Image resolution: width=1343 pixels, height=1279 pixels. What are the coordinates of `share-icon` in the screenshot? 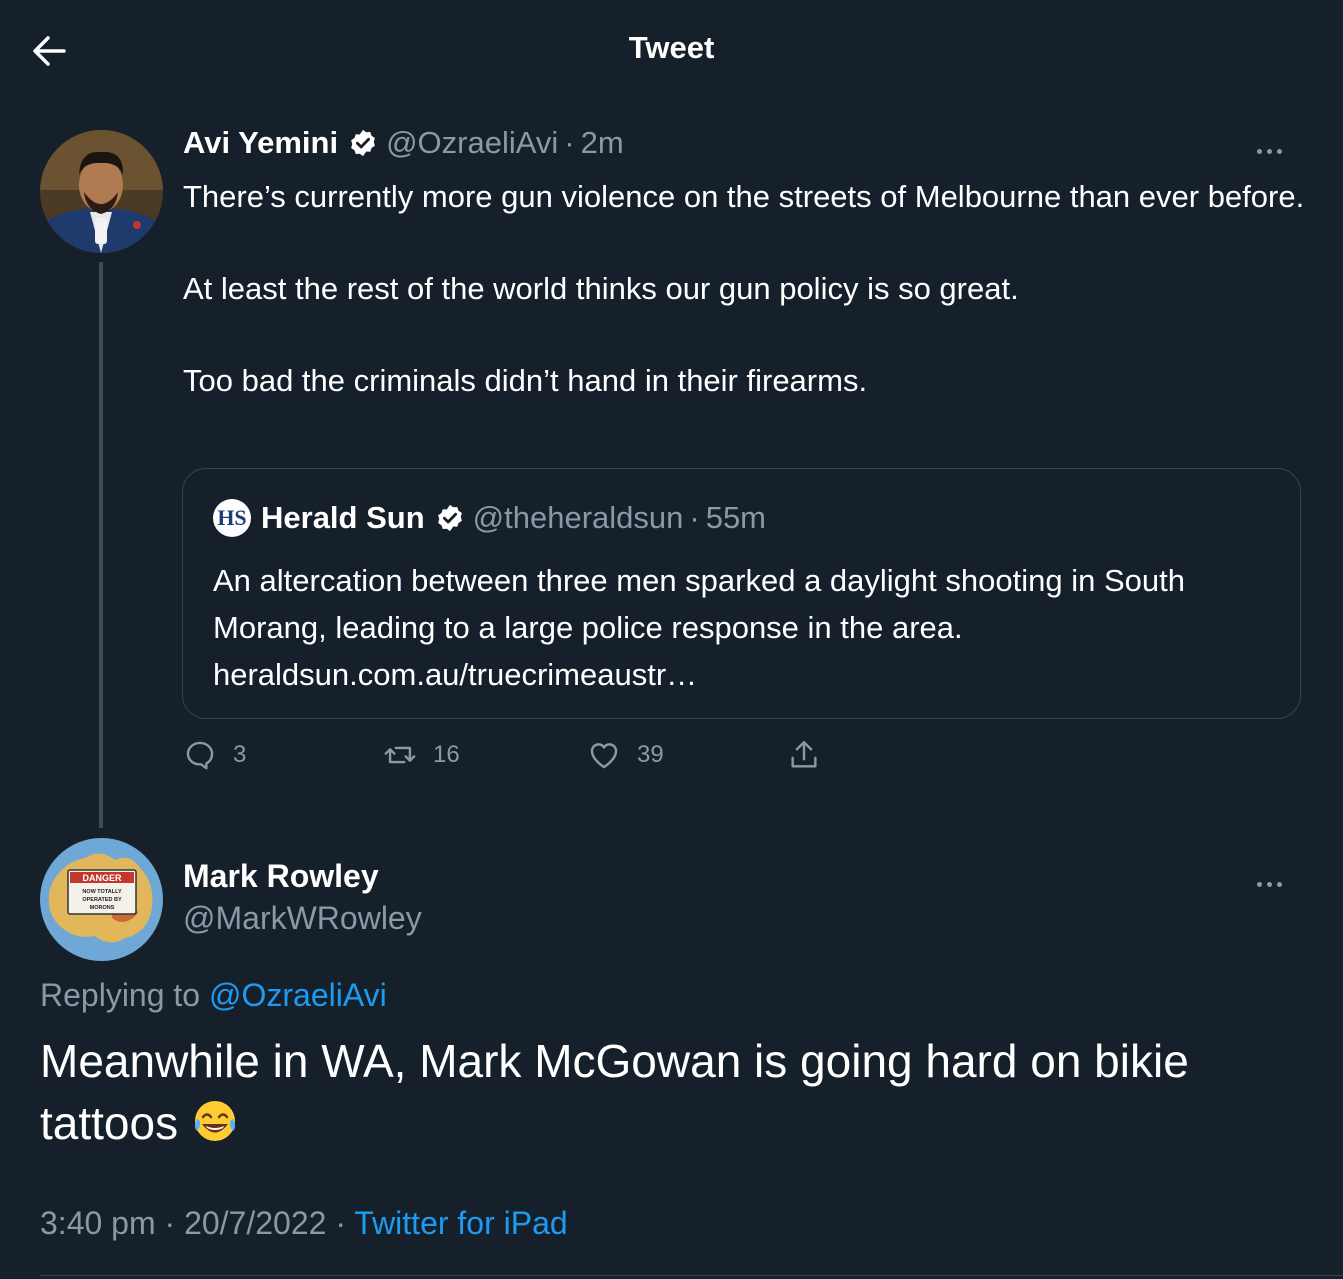 It's located at (804, 754).